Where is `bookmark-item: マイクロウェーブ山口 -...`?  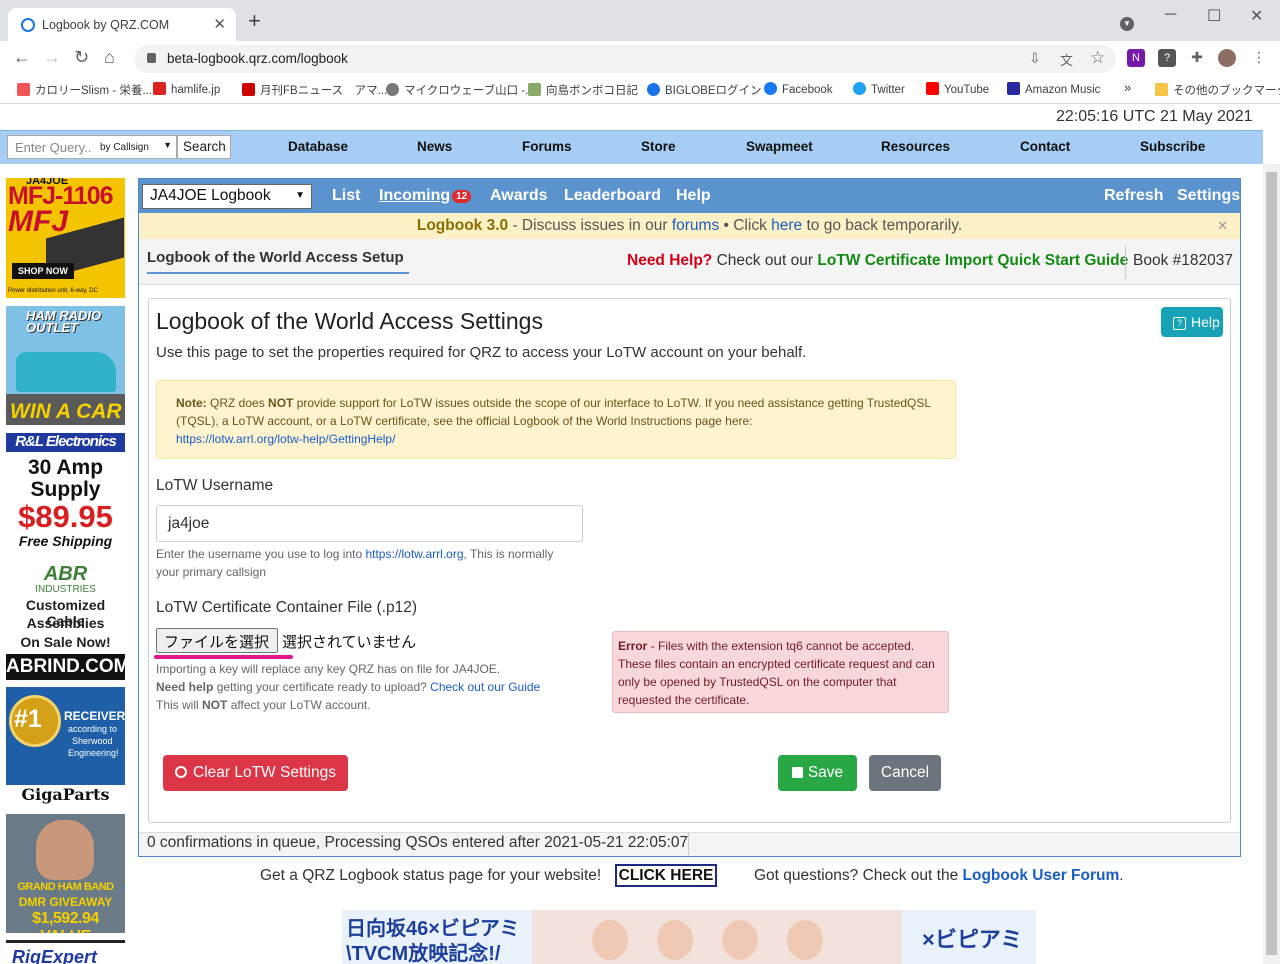
bookmark-item: マイクロウェーブ山口 -... is located at coordinates (460, 90).